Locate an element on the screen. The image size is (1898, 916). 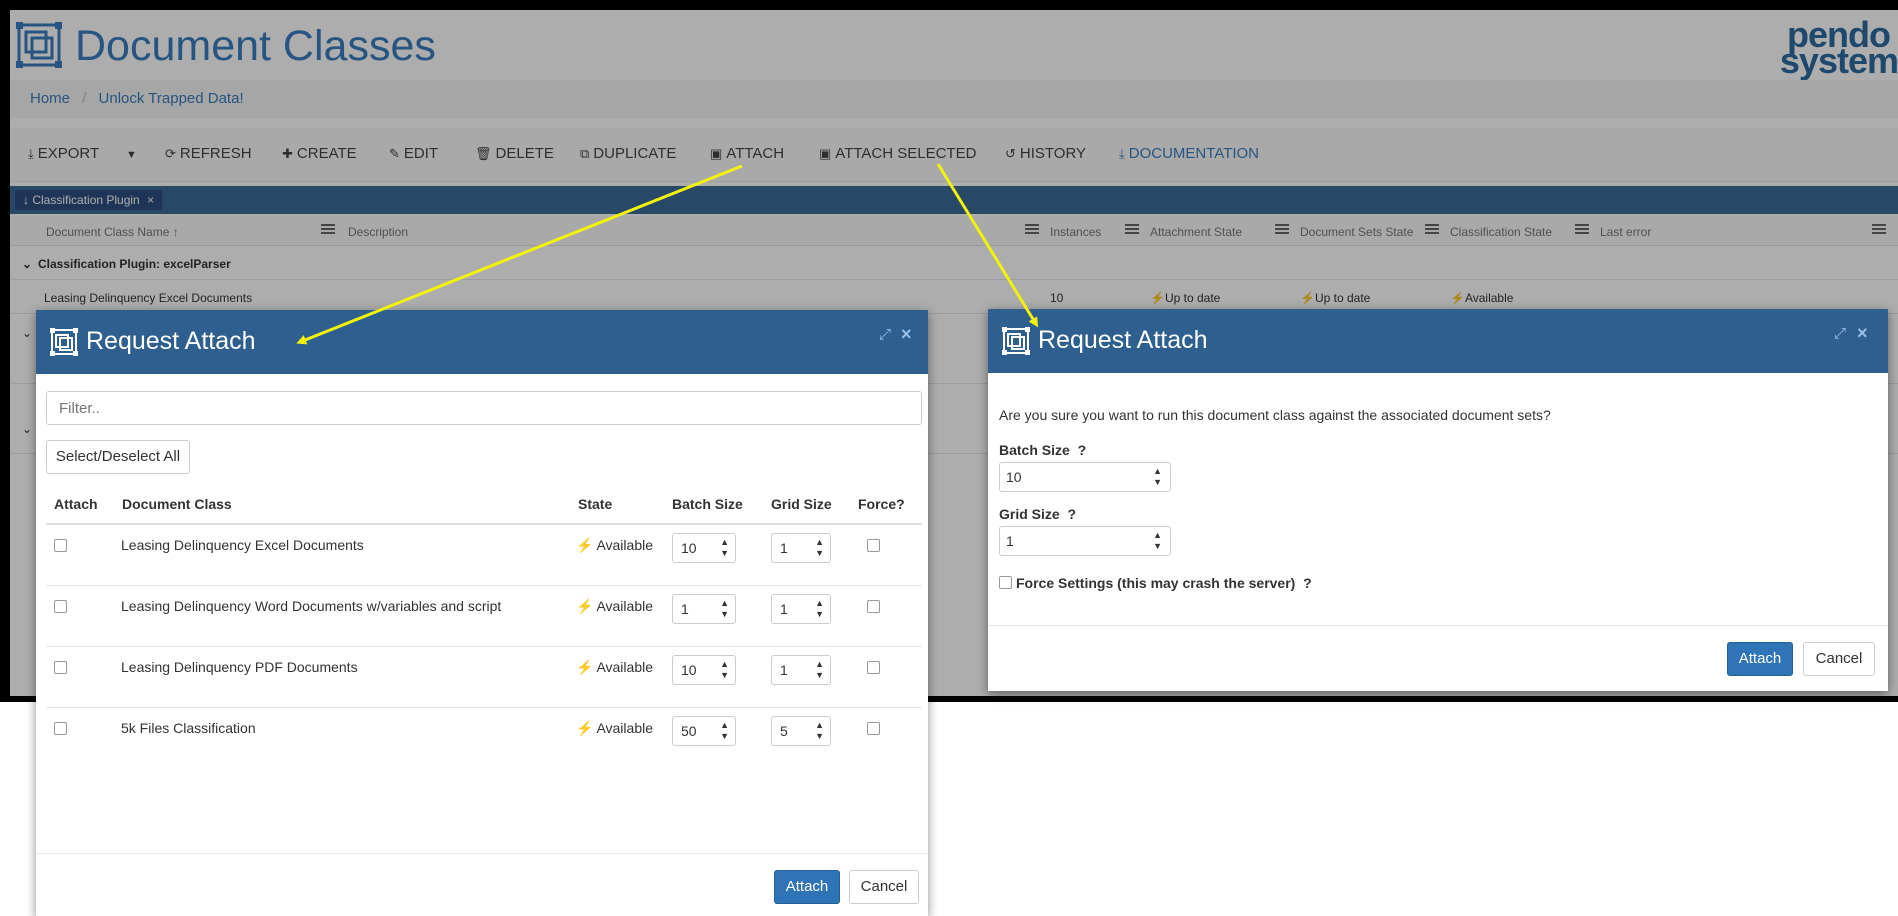
batch-size-stepper: 50 ▲ ▼ is located at coordinates (704, 731).